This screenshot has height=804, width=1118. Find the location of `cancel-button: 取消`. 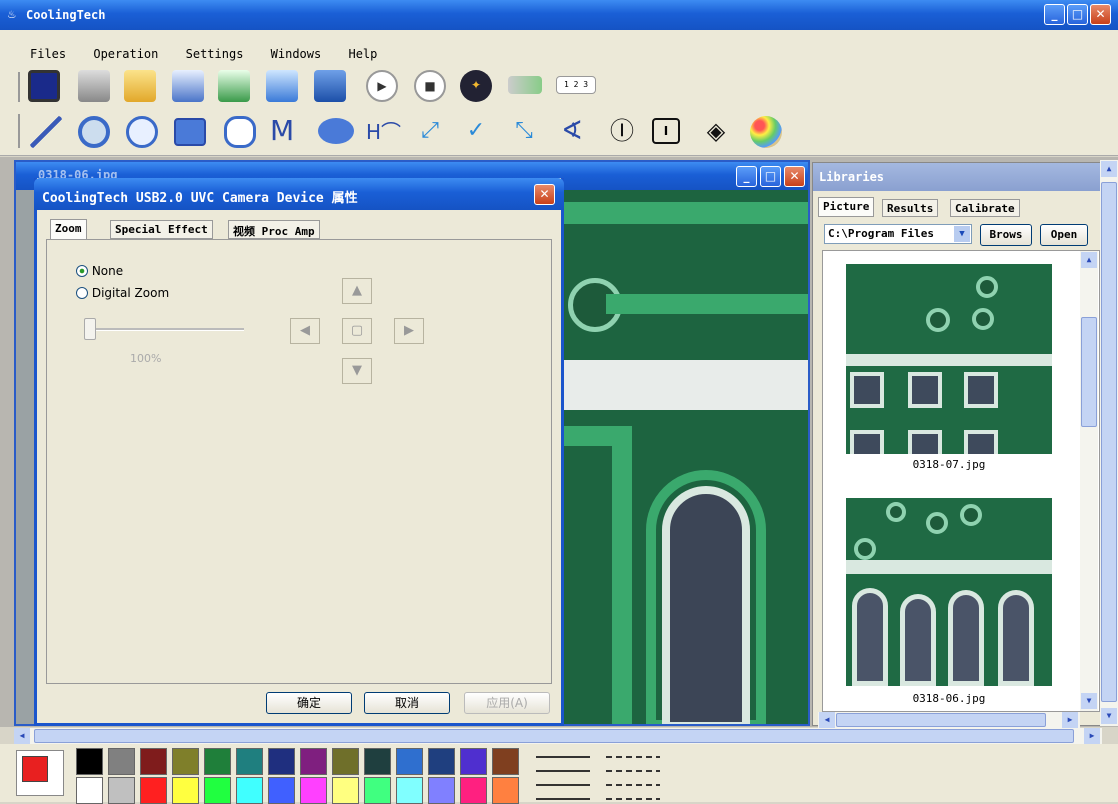

cancel-button: 取消 is located at coordinates (407, 703).